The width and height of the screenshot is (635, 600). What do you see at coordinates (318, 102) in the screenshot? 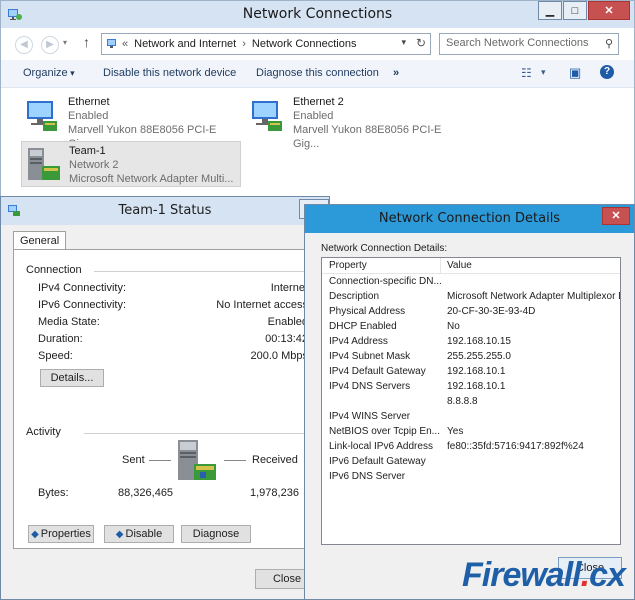
I see `connection-name: Ethernet 2` at bounding box center [318, 102].